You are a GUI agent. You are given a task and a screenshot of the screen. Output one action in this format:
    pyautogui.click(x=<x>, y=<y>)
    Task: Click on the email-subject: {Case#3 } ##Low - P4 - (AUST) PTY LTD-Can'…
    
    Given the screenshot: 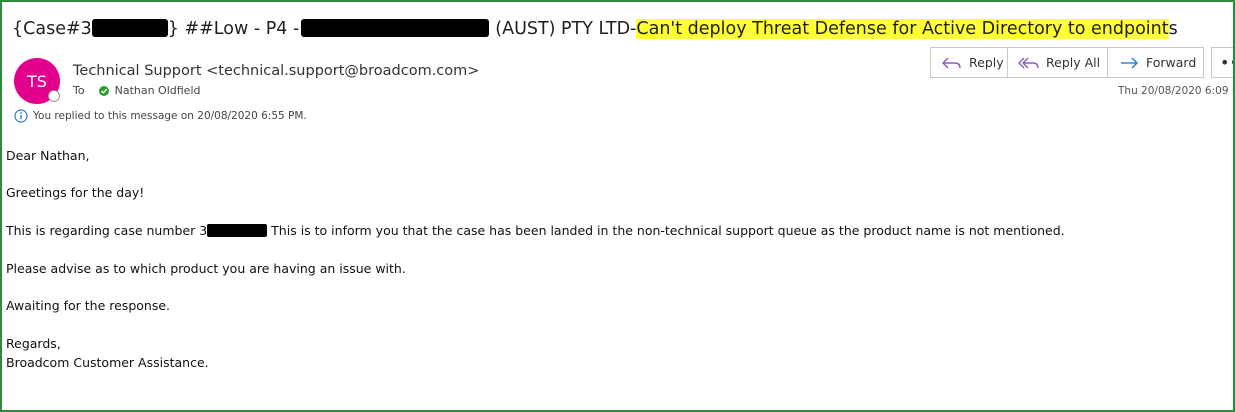 What is the action you would take?
    pyautogui.click(x=595, y=29)
    